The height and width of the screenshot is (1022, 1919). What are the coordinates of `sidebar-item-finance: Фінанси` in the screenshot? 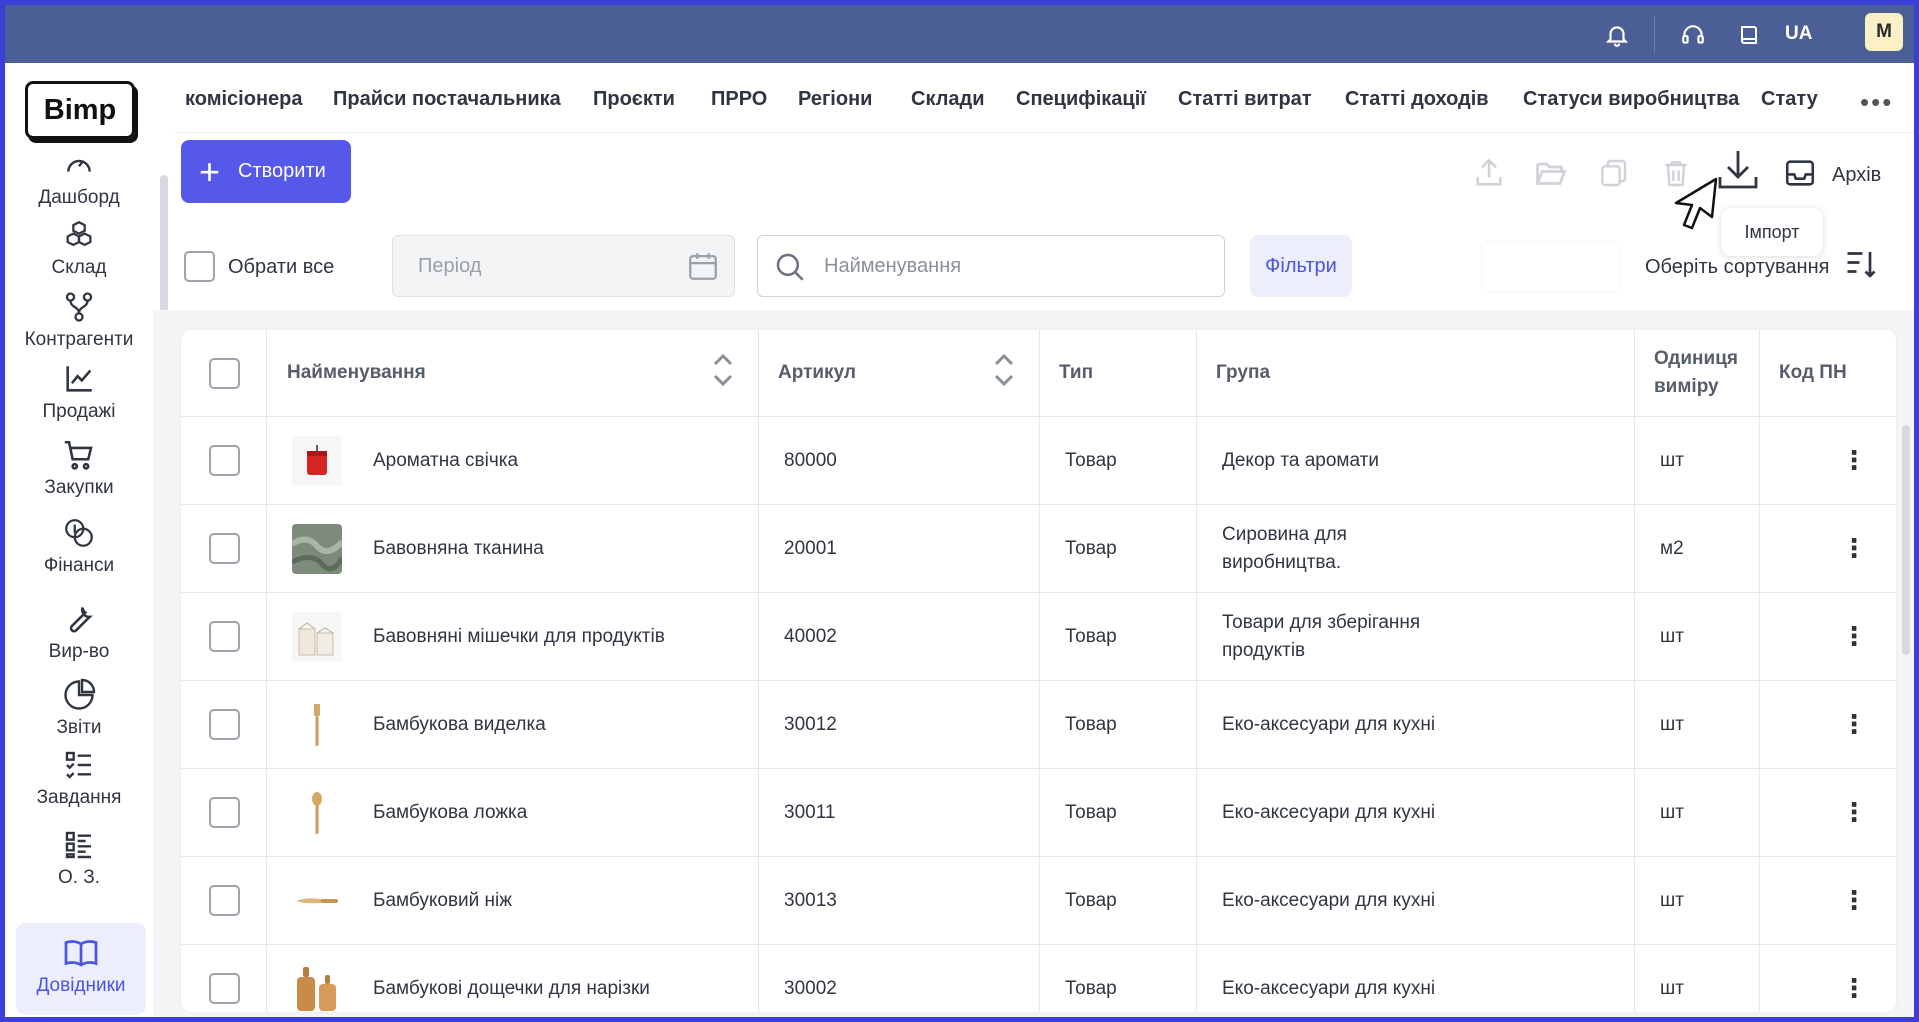 It's located at (79, 545).